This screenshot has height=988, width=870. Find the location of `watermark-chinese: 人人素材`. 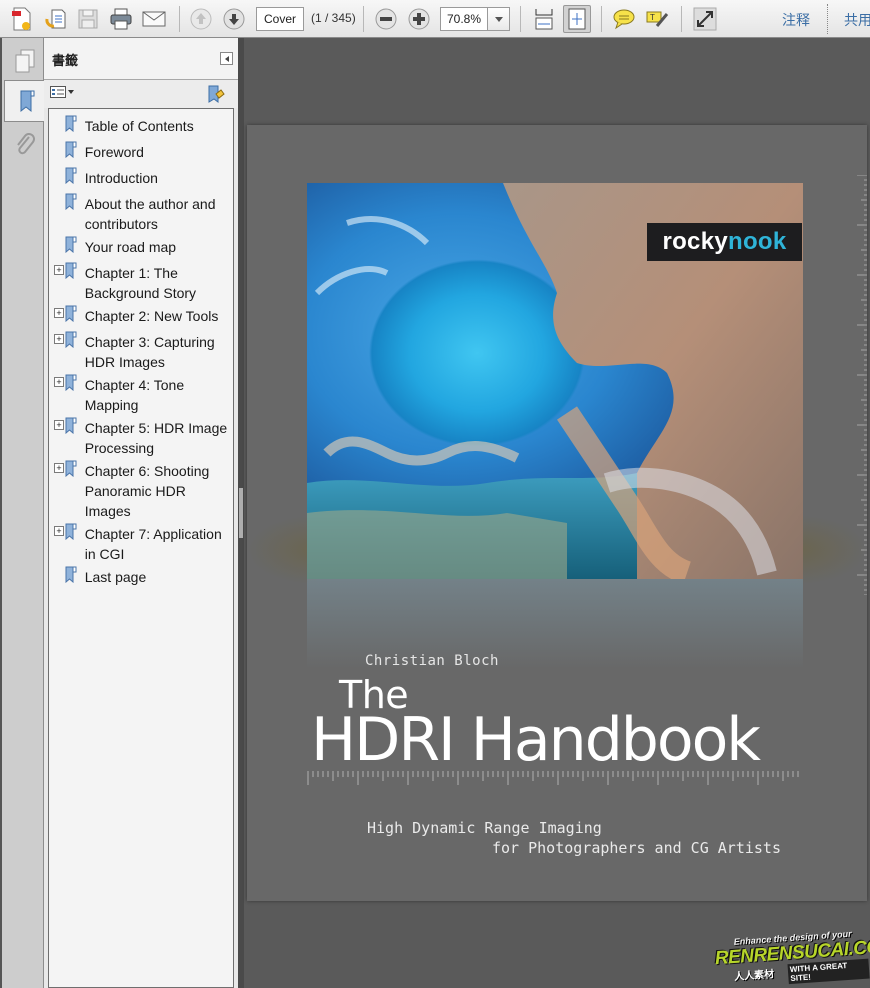

watermark-chinese: 人人素材 is located at coordinates (754, 976).